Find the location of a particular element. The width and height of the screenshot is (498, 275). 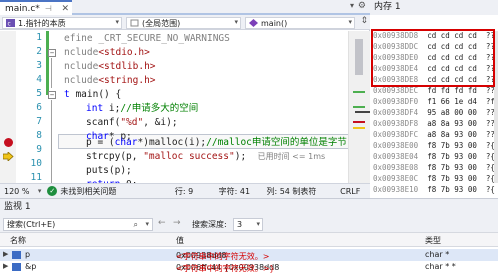

code-line-4: nclude<string.h> is located at coordinates (110, 80).